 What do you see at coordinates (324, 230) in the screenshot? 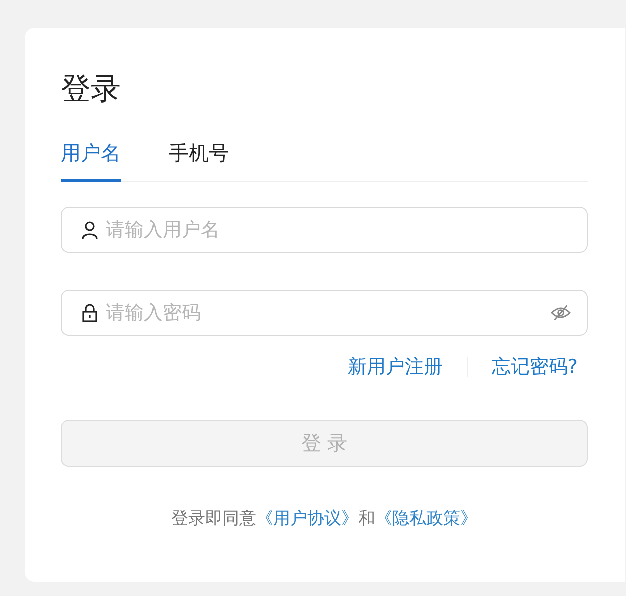
I see `input-field: 请输入用户名` at bounding box center [324, 230].